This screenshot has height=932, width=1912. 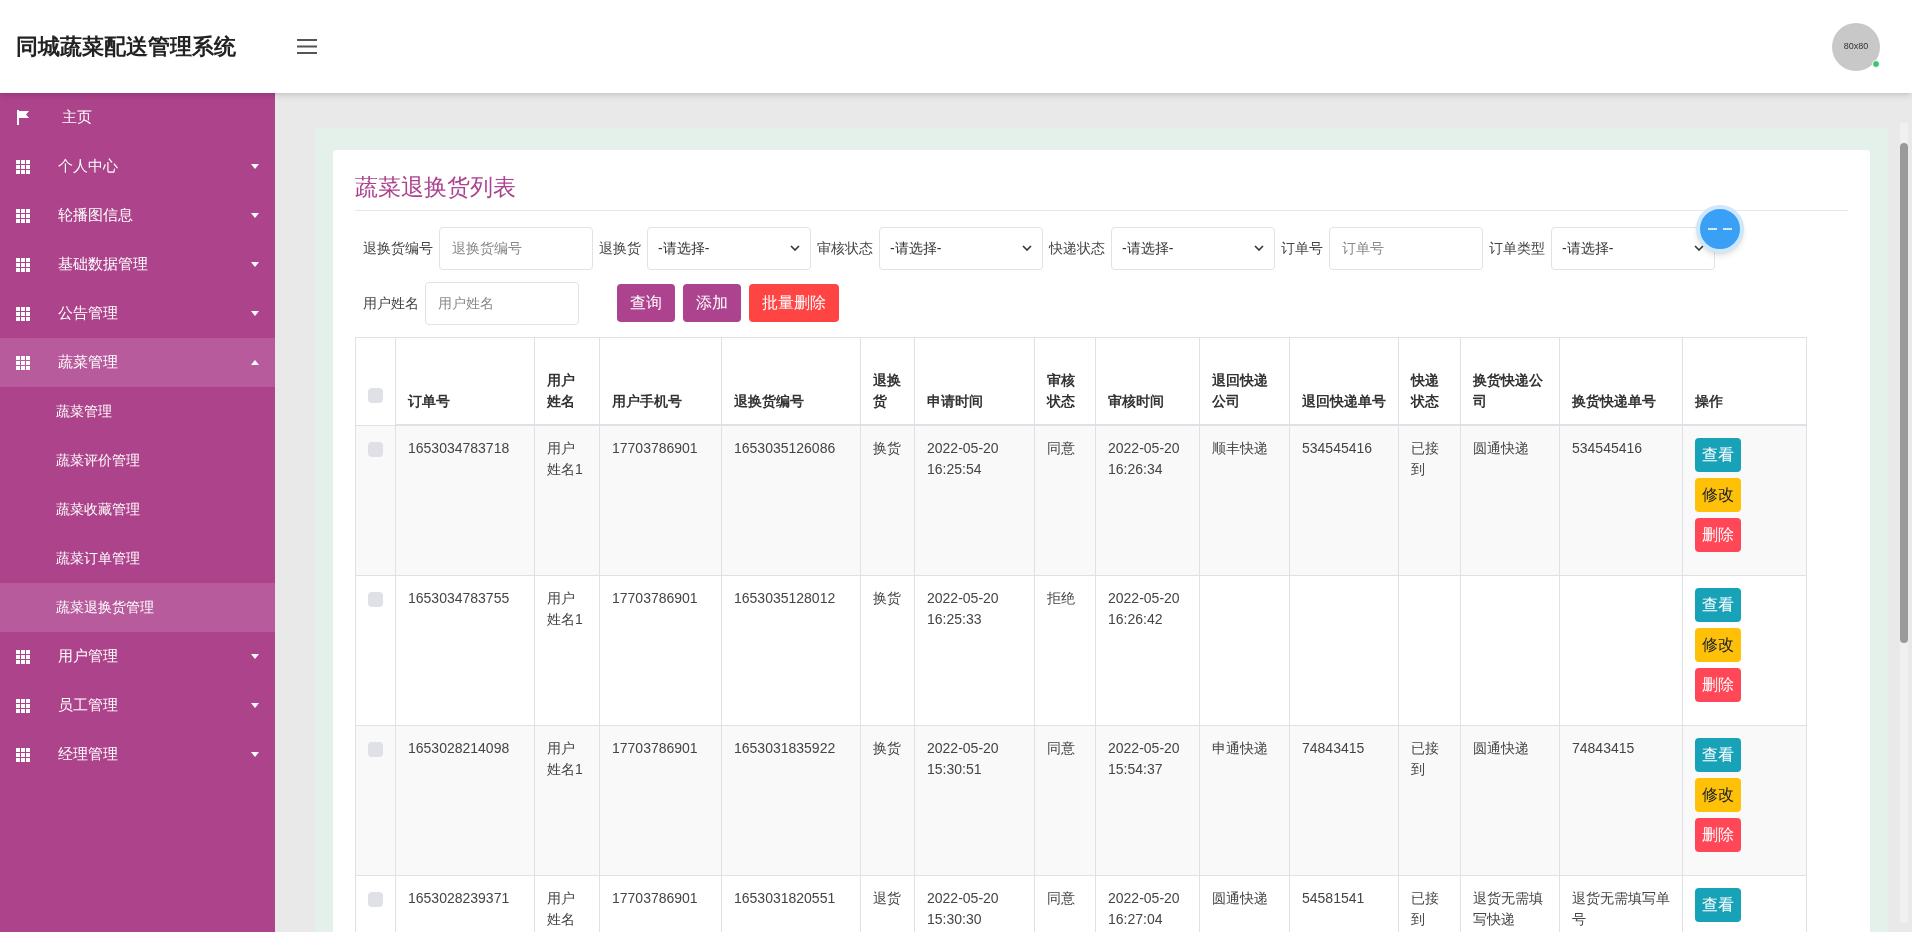 What do you see at coordinates (103, 264) in the screenshot?
I see `sidebar-label: 基础数据管理` at bounding box center [103, 264].